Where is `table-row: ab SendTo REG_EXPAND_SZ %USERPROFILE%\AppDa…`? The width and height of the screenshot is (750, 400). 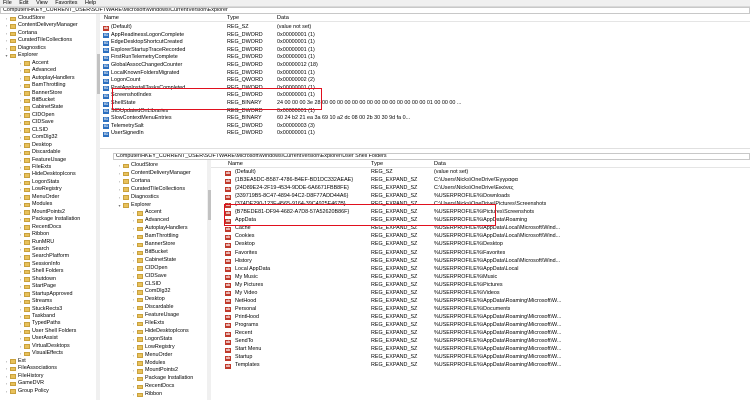
table-row: ab SendTo REG_EXPAND_SZ %USERPROFILE%\AppDa… is located at coordinates (480, 342).